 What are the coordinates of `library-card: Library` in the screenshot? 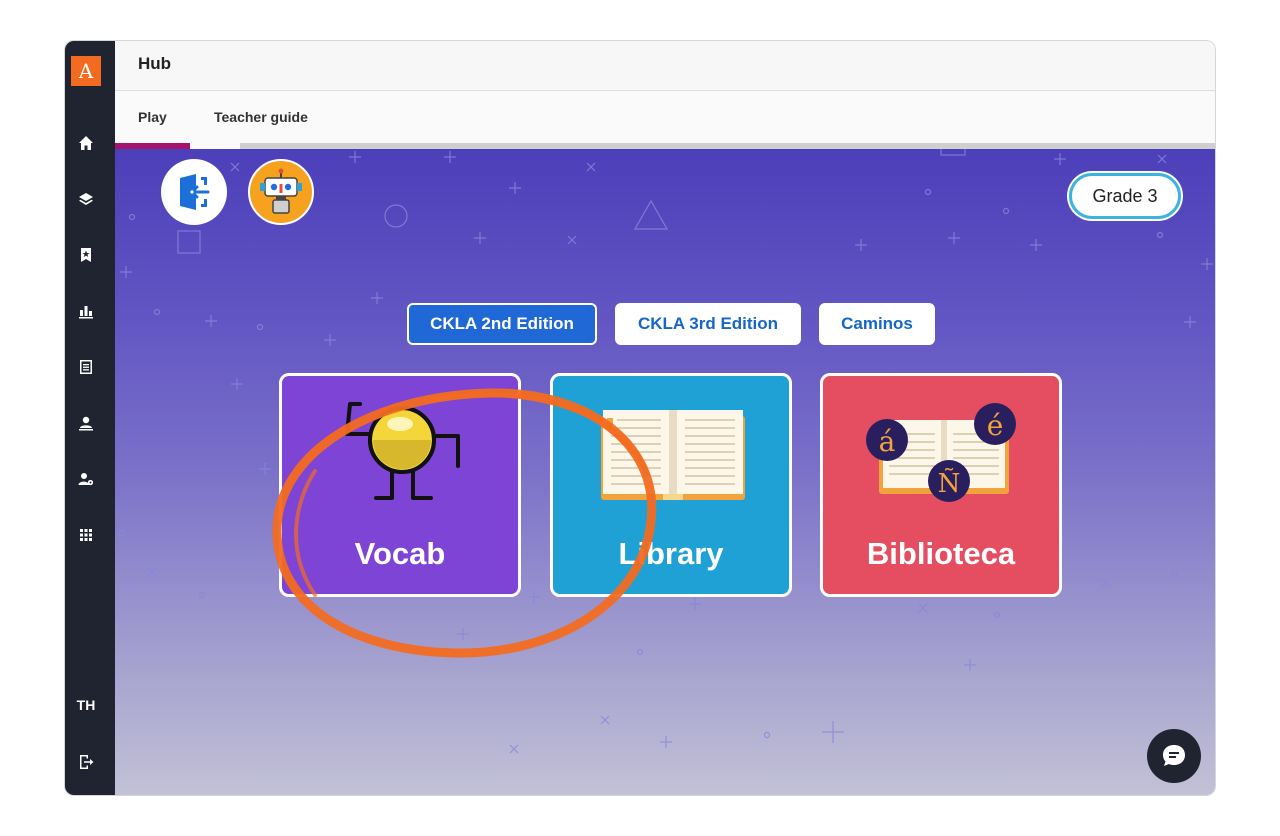 It's located at (671, 485).